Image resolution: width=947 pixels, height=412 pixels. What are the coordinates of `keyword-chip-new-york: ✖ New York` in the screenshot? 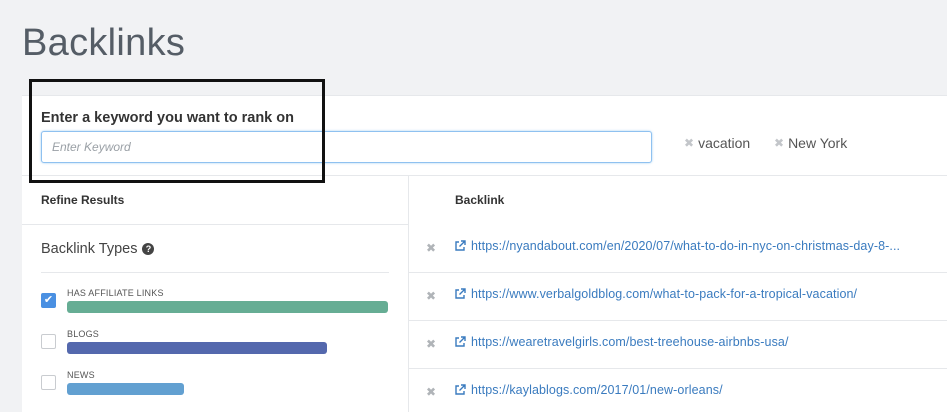 It's located at (810, 143).